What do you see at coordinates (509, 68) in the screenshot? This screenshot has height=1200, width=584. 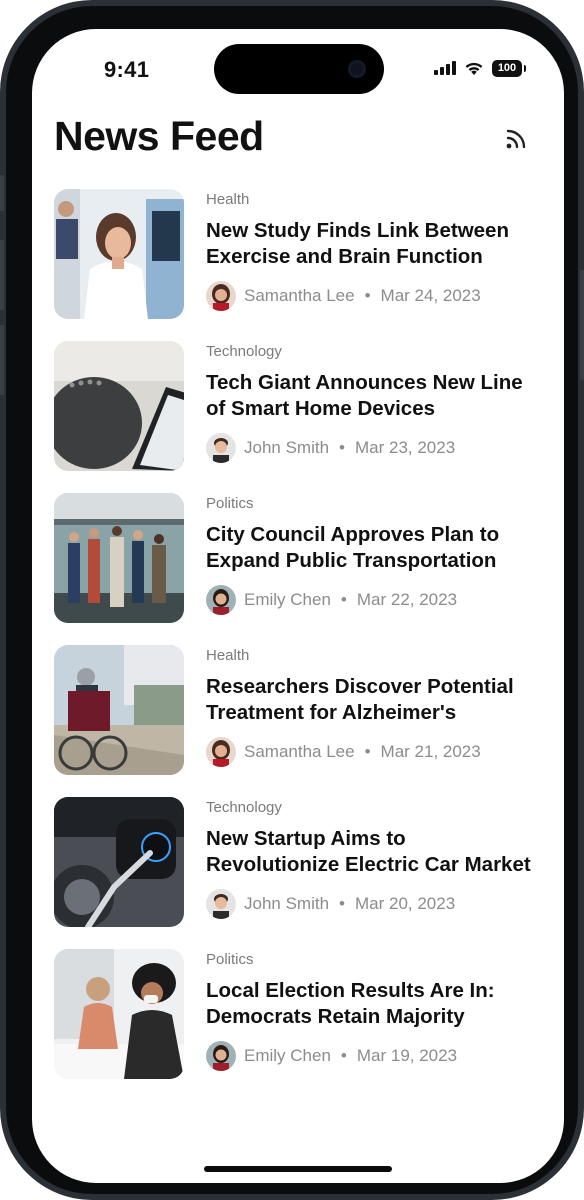 I see `battery-icon: 100` at bounding box center [509, 68].